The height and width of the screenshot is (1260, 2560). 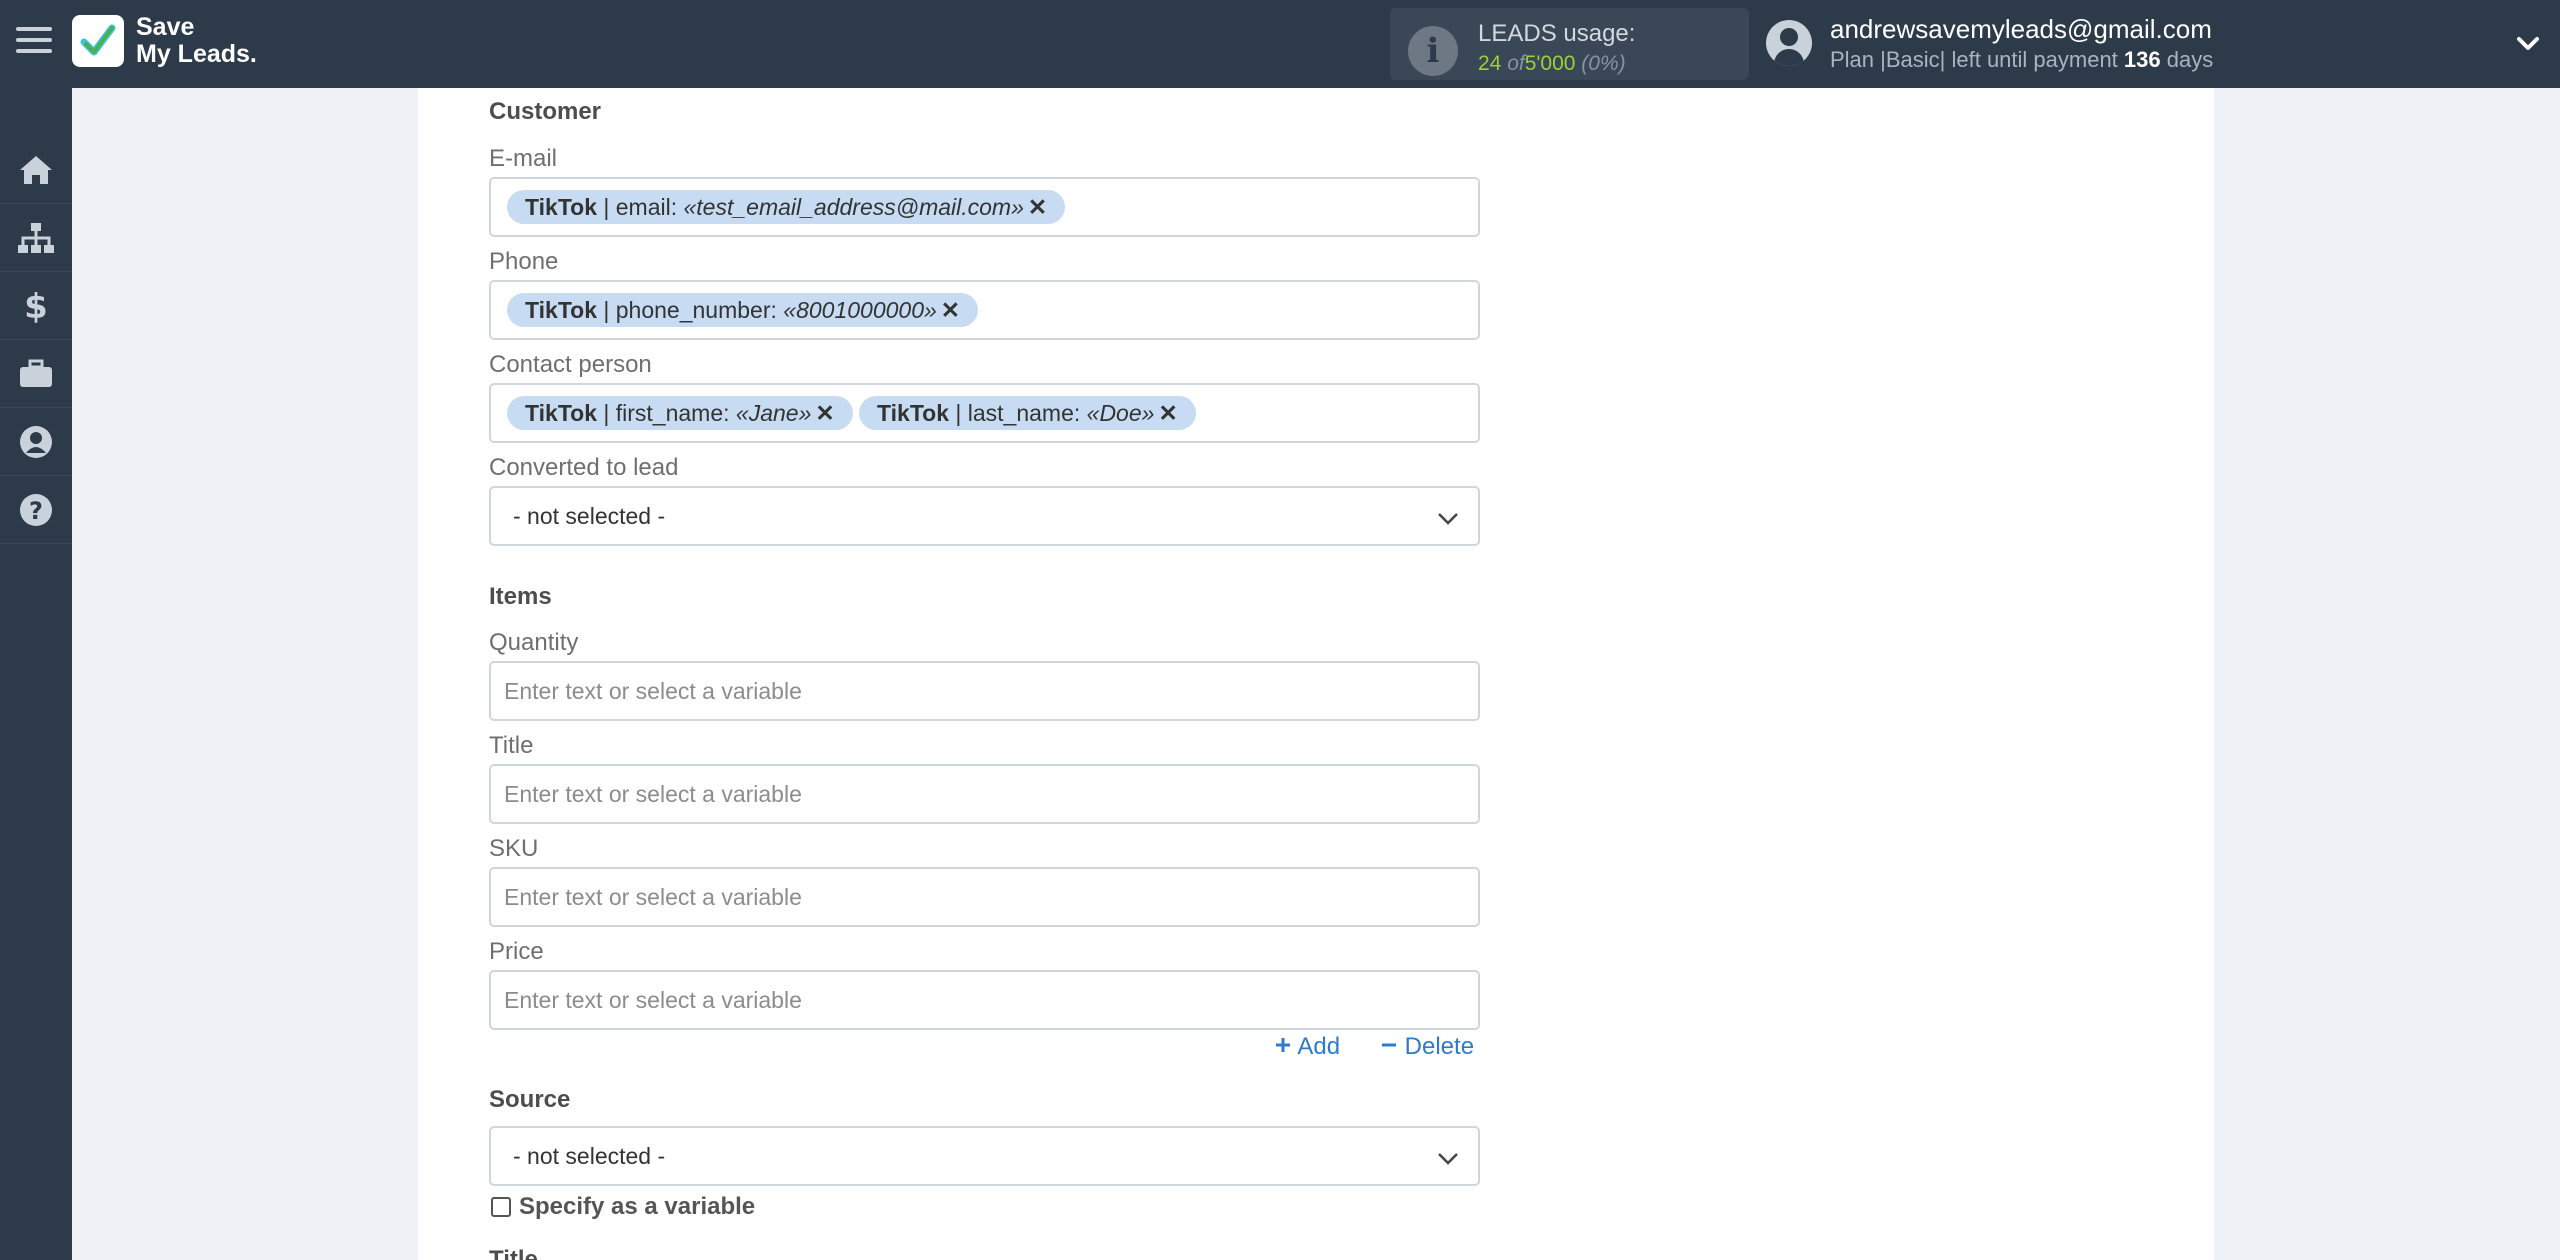 I want to click on usage-total: 5'000, so click(x=1550, y=63).